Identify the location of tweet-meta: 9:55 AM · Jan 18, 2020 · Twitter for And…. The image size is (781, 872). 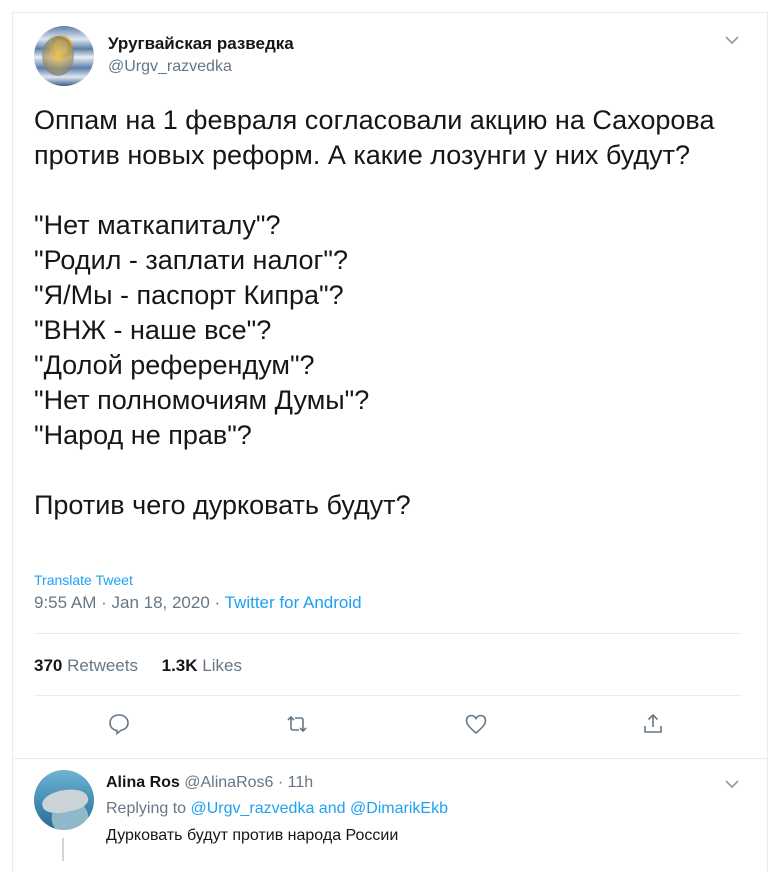
(198, 602).